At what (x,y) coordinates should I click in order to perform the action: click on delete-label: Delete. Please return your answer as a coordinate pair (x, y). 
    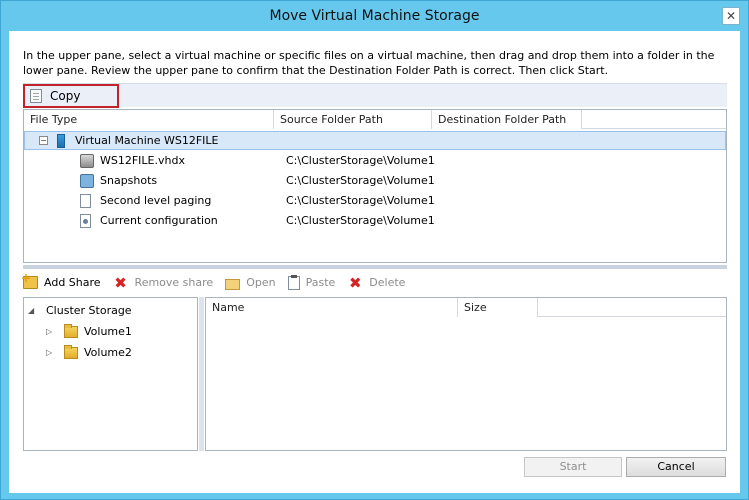
    Looking at the image, I should click on (387, 282).